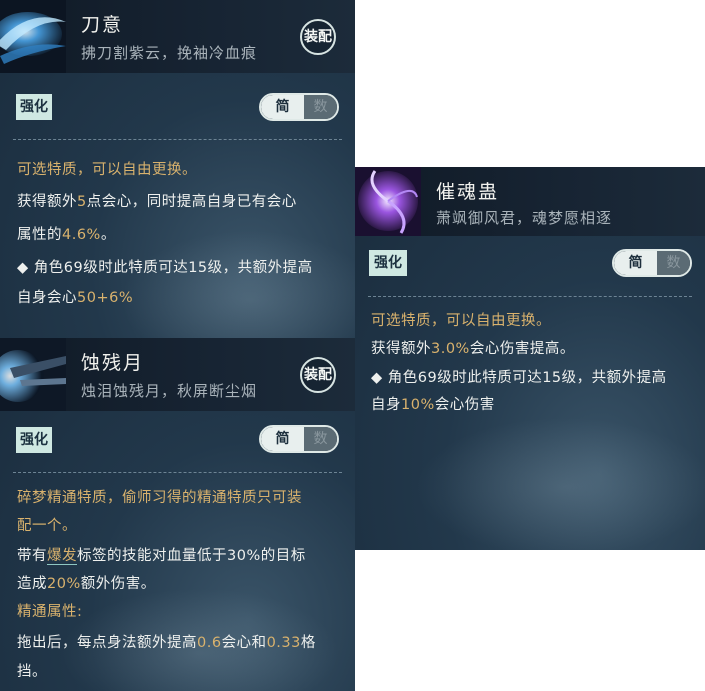 Image resolution: width=705 pixels, height=691 pixels. I want to click on crescent-blade-icon, so click(33, 374).